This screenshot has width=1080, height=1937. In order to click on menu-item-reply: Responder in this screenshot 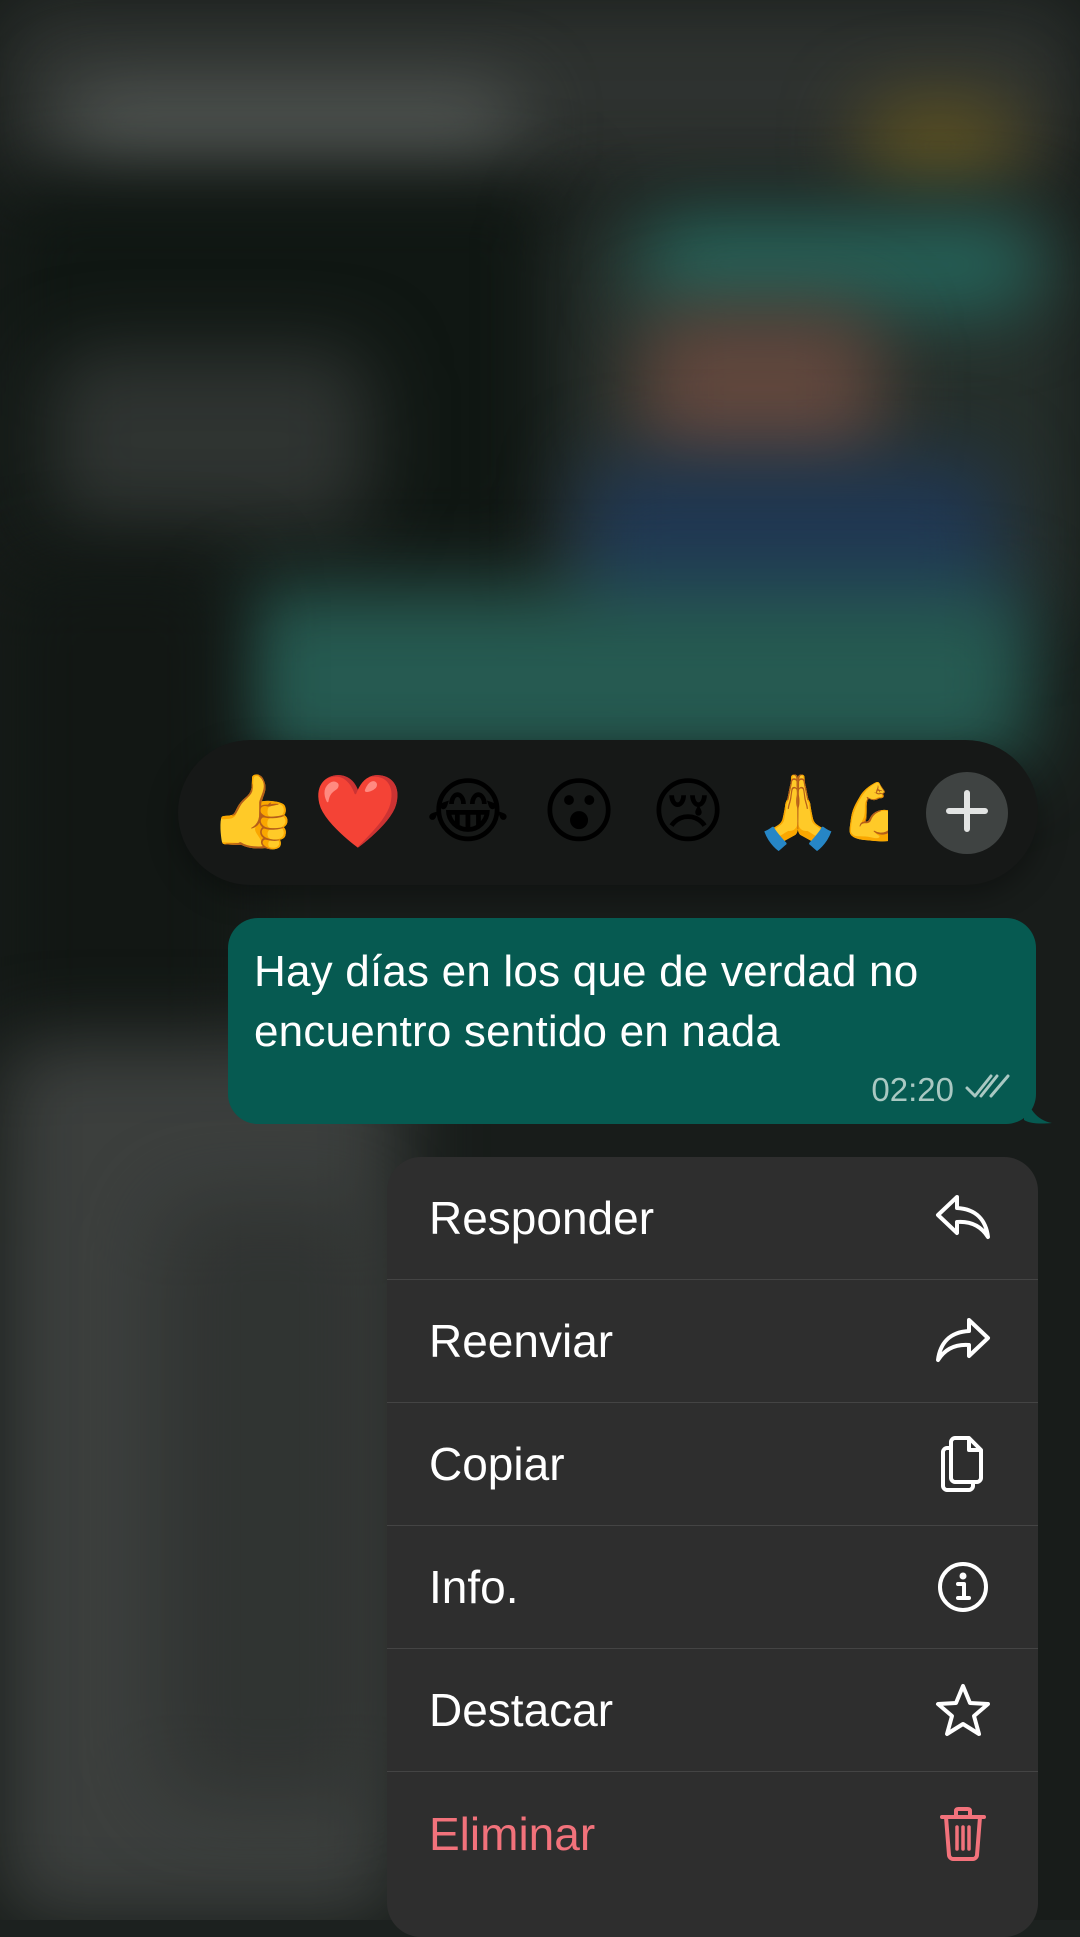, I will do `click(712, 1218)`.